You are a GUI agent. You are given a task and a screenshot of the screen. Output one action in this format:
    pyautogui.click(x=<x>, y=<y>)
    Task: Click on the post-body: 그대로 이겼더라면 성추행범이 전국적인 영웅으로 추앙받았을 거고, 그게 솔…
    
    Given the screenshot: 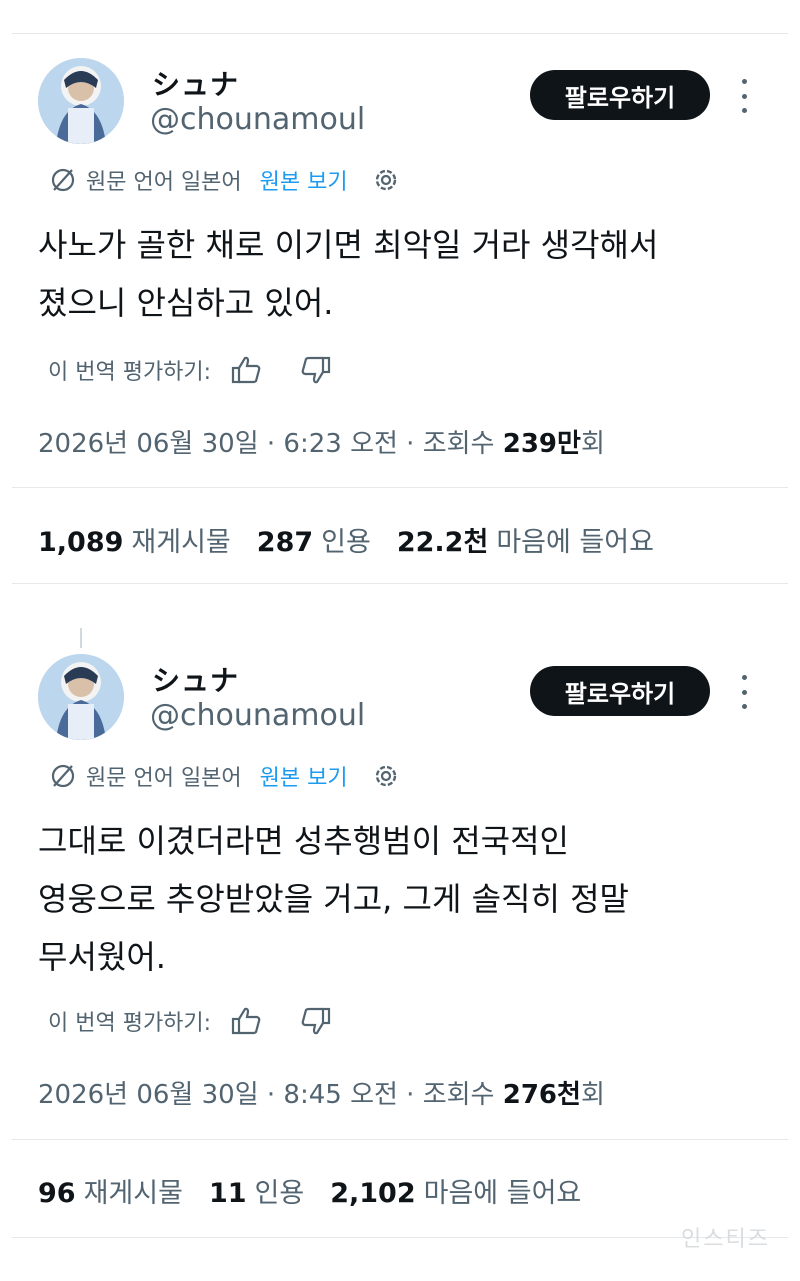 What is the action you would take?
    pyautogui.click(x=398, y=899)
    